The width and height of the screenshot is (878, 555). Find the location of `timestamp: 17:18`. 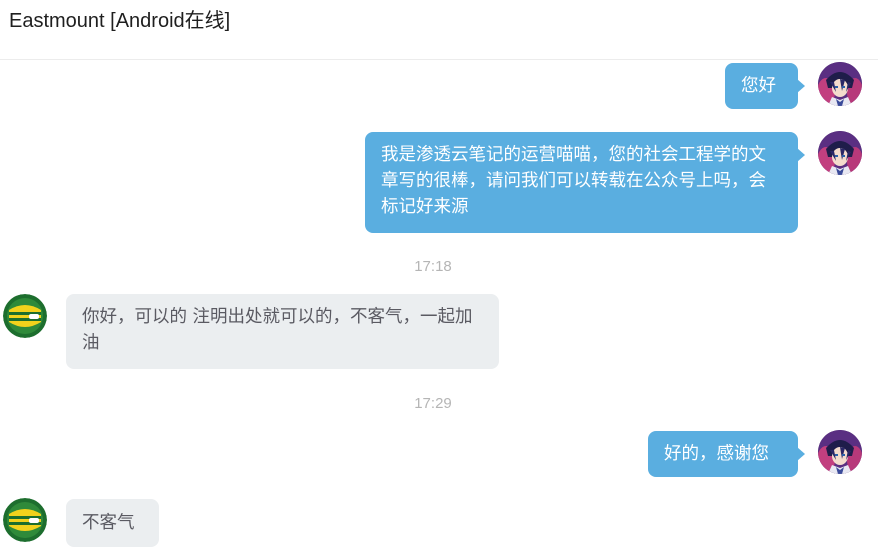

timestamp: 17:18 is located at coordinates (433, 266).